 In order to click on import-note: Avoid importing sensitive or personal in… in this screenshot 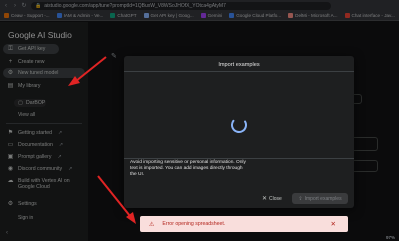, I will do `click(188, 168)`.